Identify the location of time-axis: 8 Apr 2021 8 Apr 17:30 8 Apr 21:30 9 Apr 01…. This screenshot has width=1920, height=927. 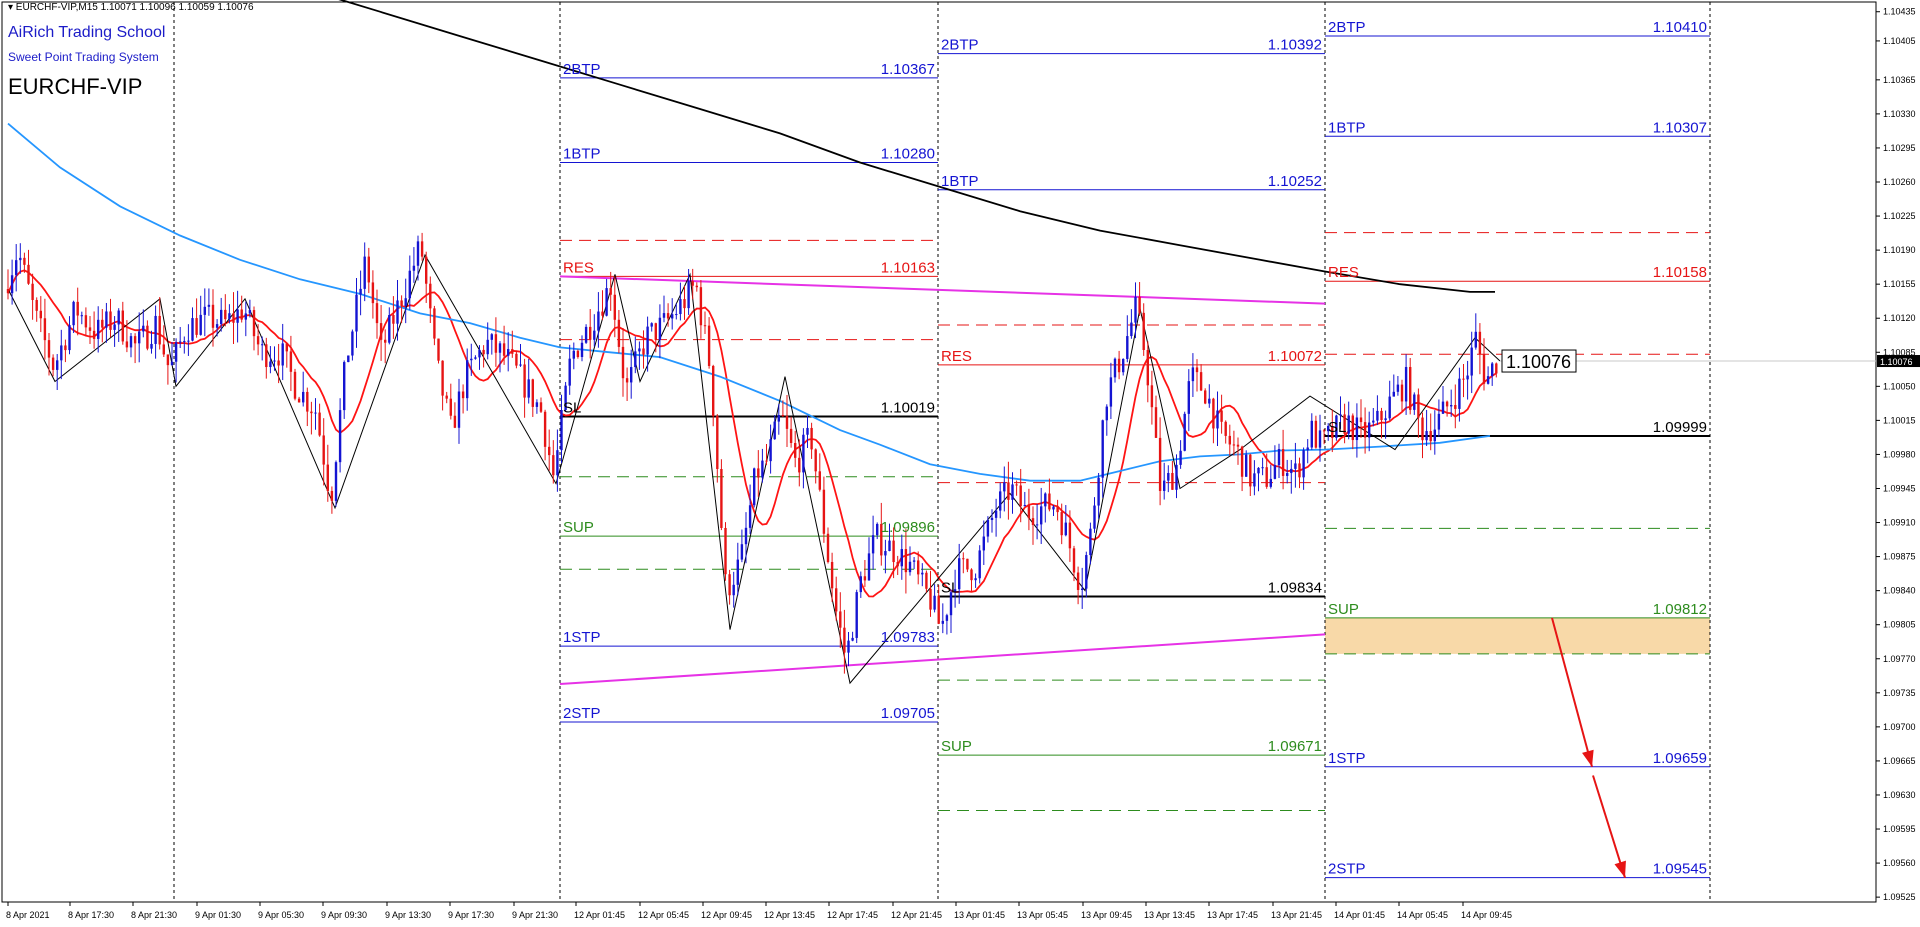
(759, 911).